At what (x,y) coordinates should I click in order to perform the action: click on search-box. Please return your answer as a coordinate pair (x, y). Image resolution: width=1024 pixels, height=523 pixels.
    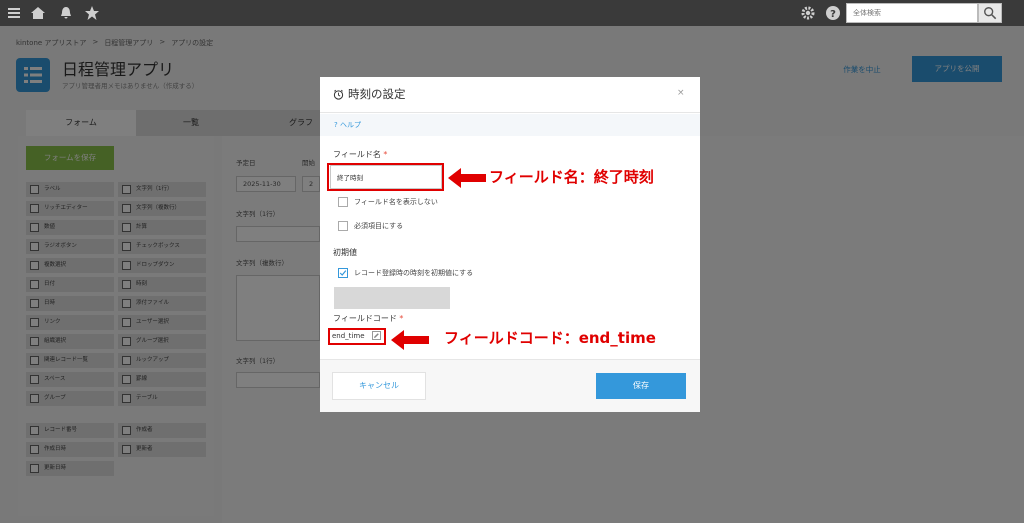
    Looking at the image, I should click on (912, 13).